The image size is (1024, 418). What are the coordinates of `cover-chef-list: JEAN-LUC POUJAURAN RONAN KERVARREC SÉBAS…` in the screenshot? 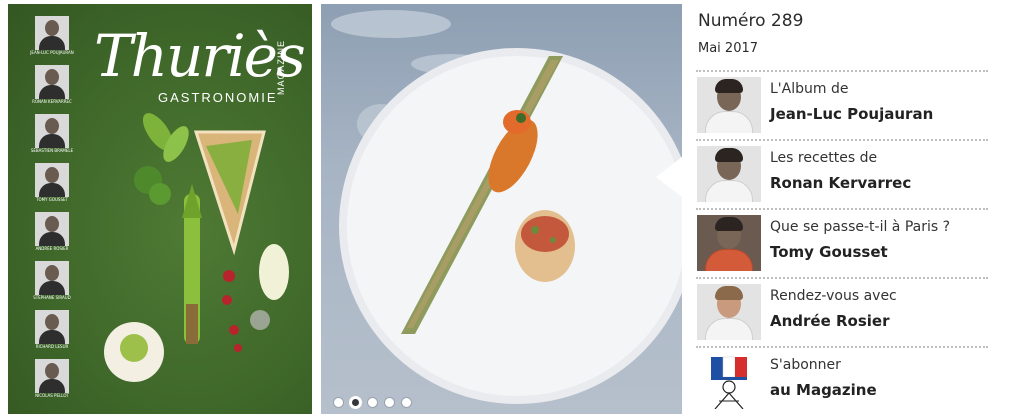 It's located at (53, 212).